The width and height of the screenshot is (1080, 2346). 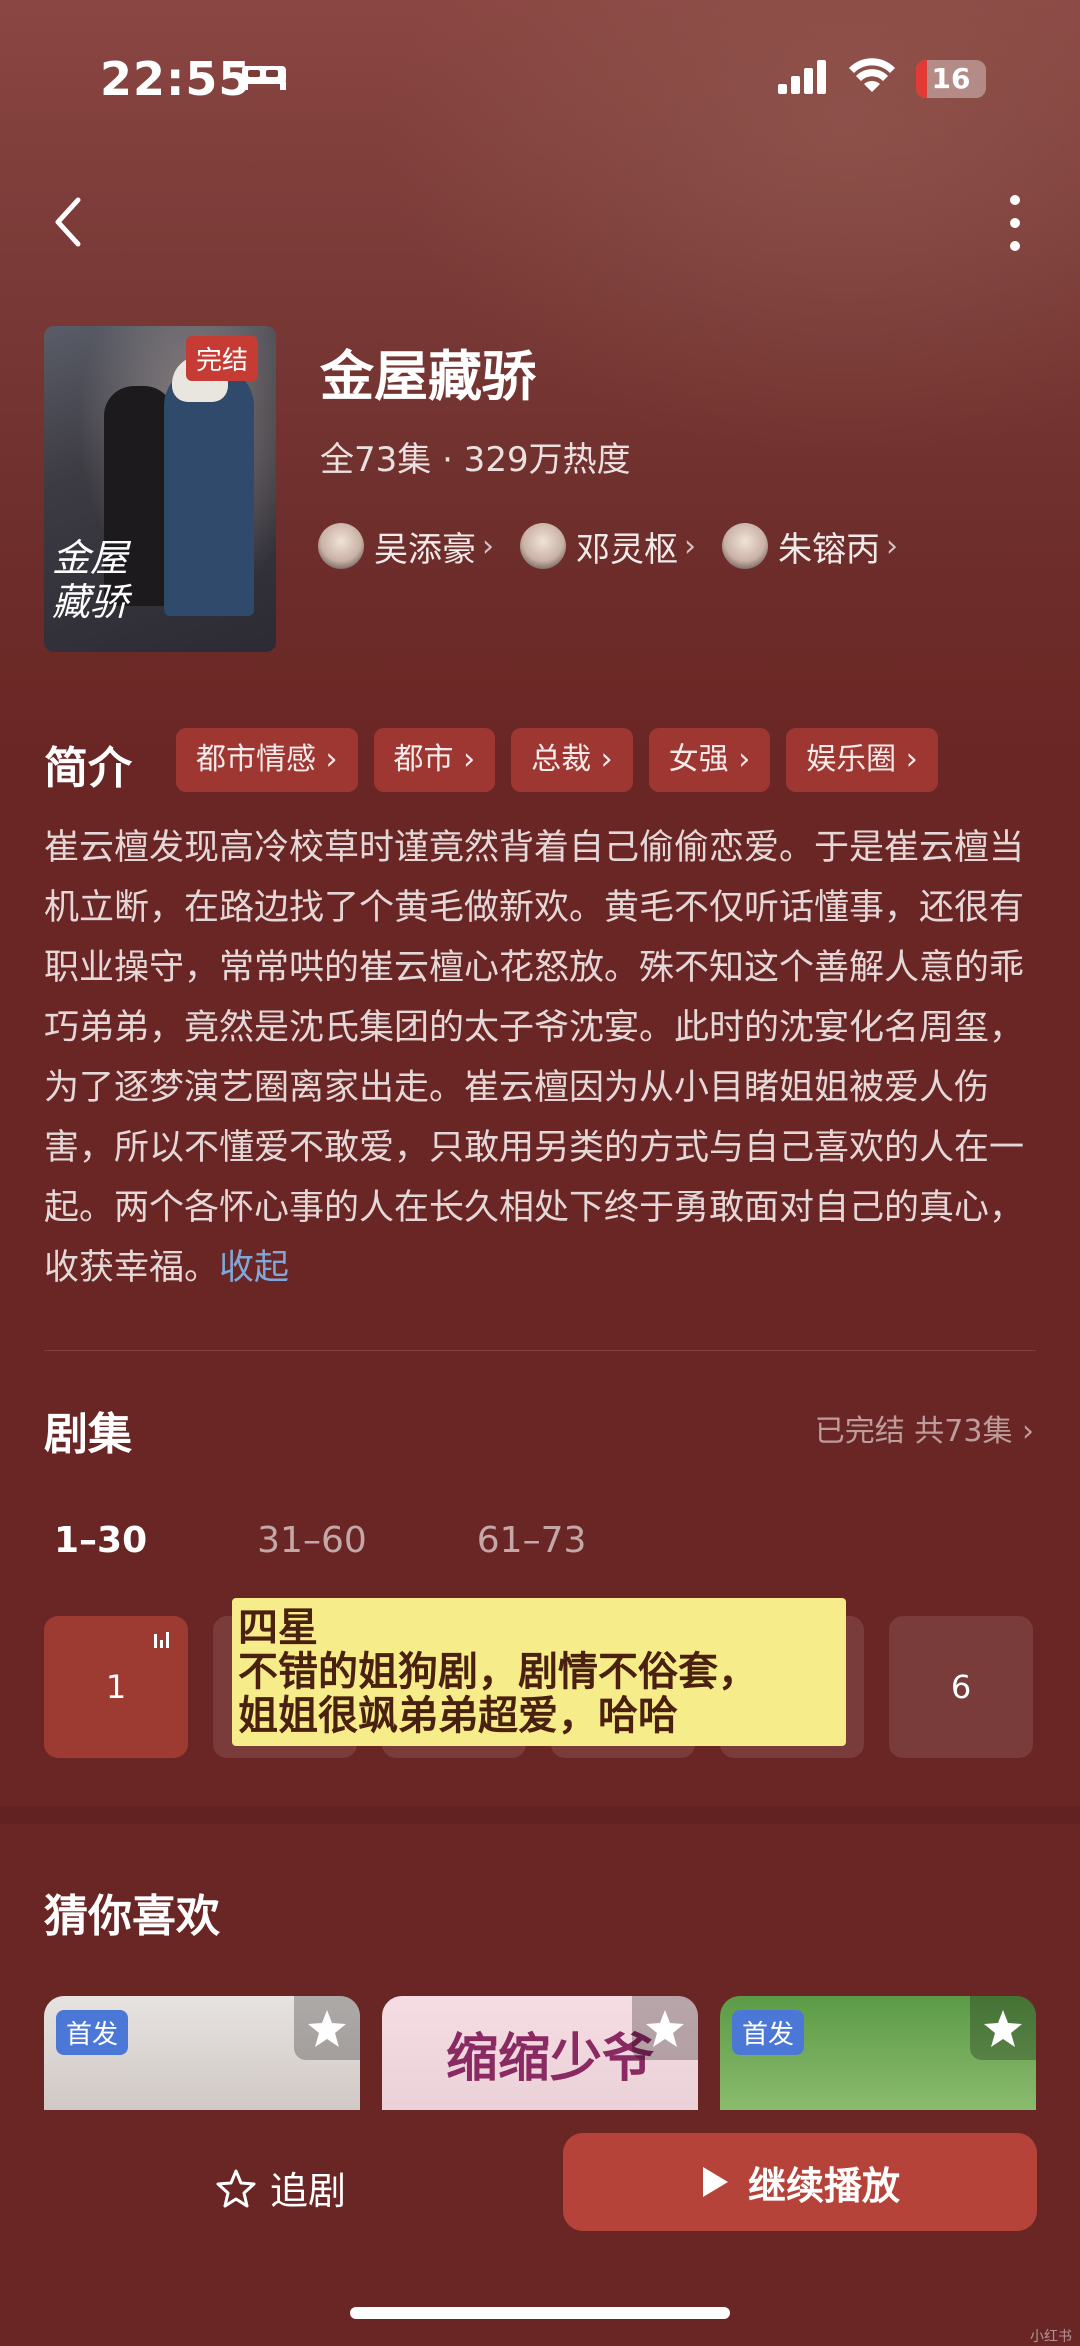 What do you see at coordinates (1051, 2337) in the screenshot?
I see `watermark: 小红书` at bounding box center [1051, 2337].